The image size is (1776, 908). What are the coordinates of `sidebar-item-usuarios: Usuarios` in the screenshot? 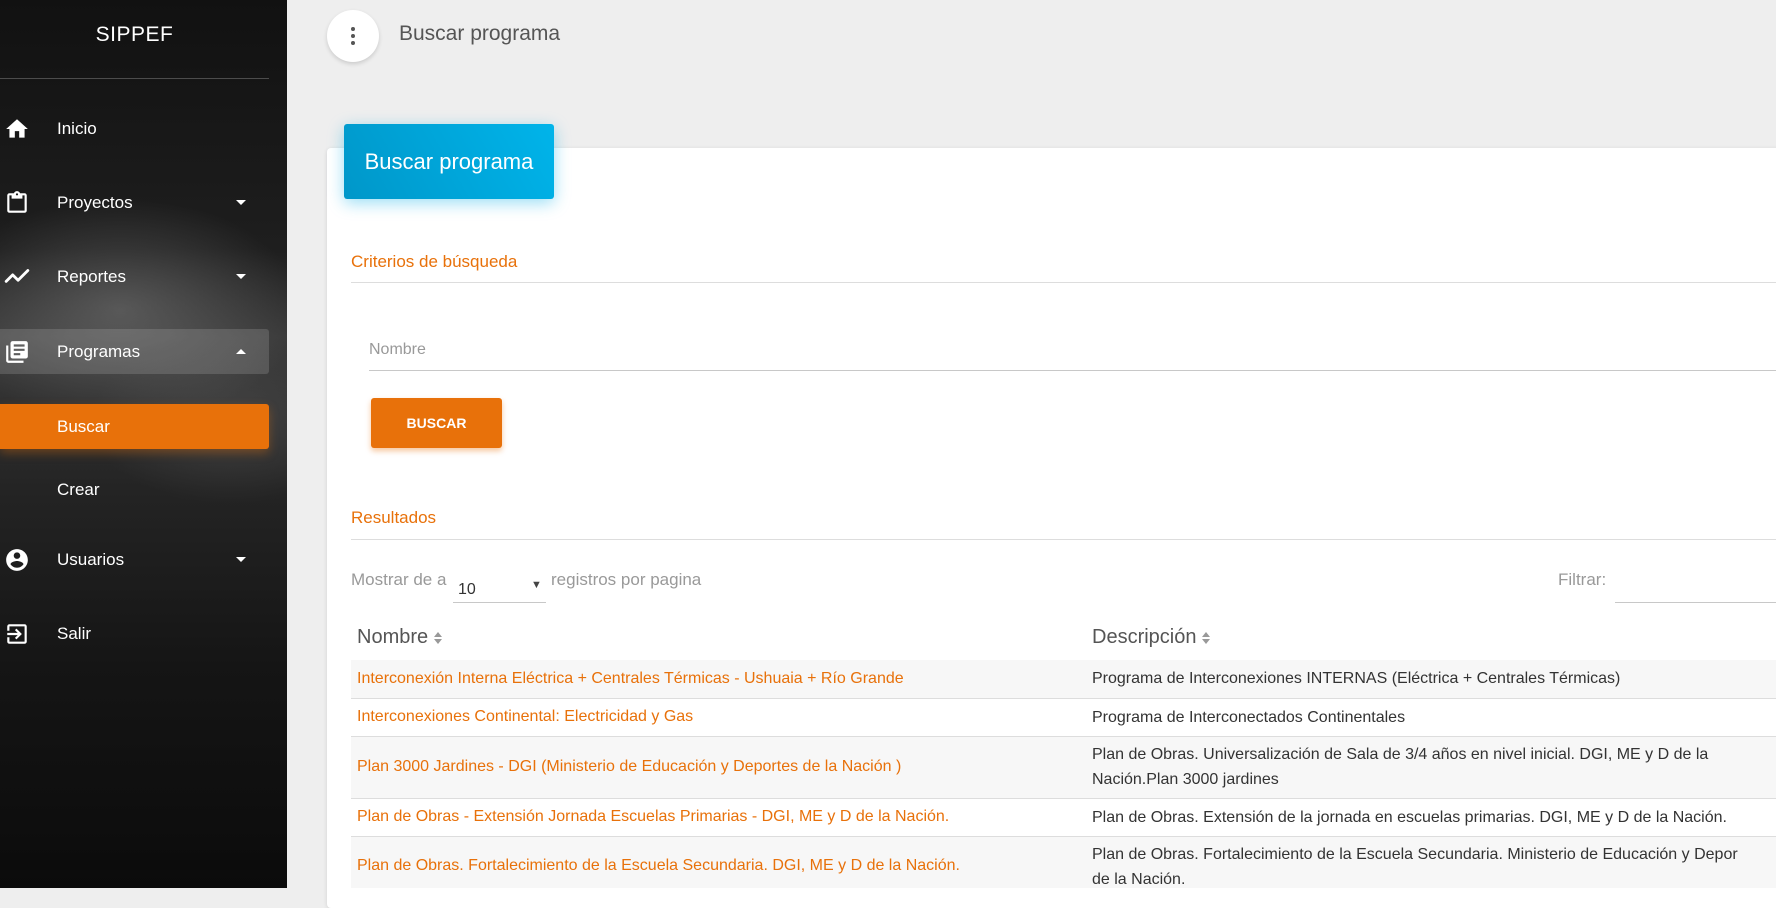 It's located at (134, 559).